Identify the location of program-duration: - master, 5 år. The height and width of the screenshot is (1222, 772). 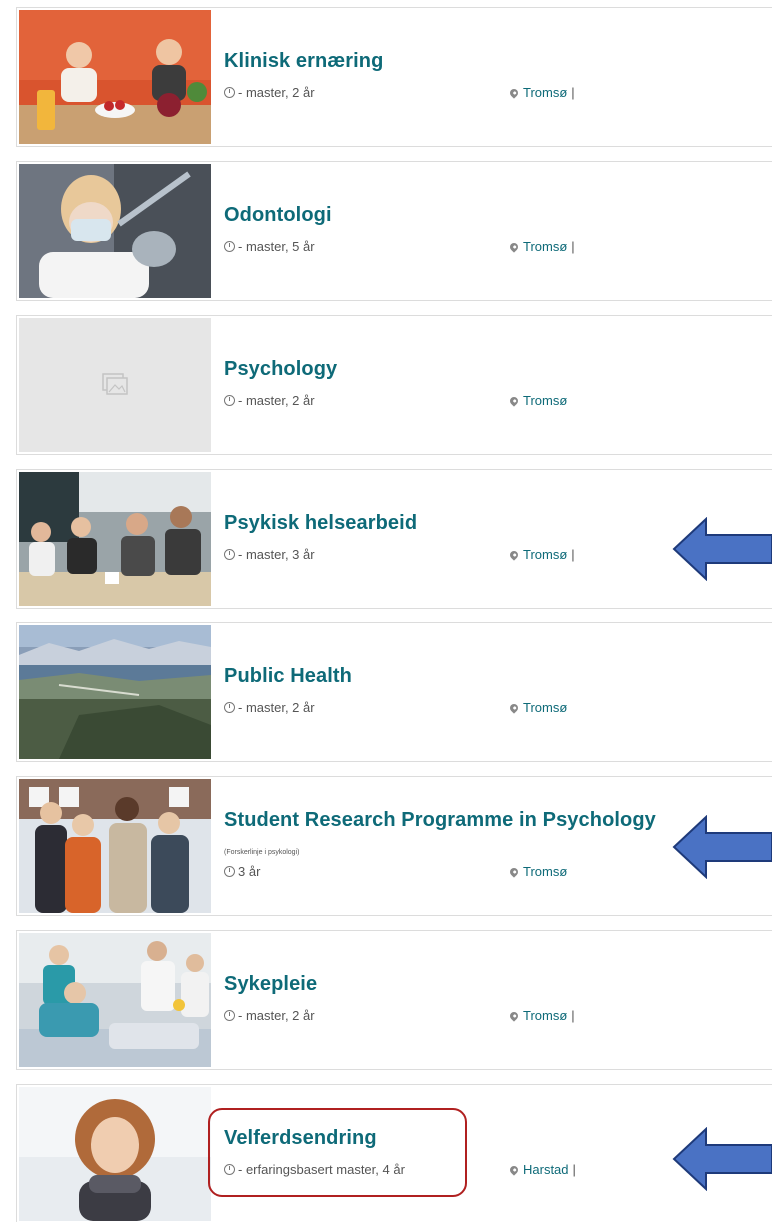
(269, 246).